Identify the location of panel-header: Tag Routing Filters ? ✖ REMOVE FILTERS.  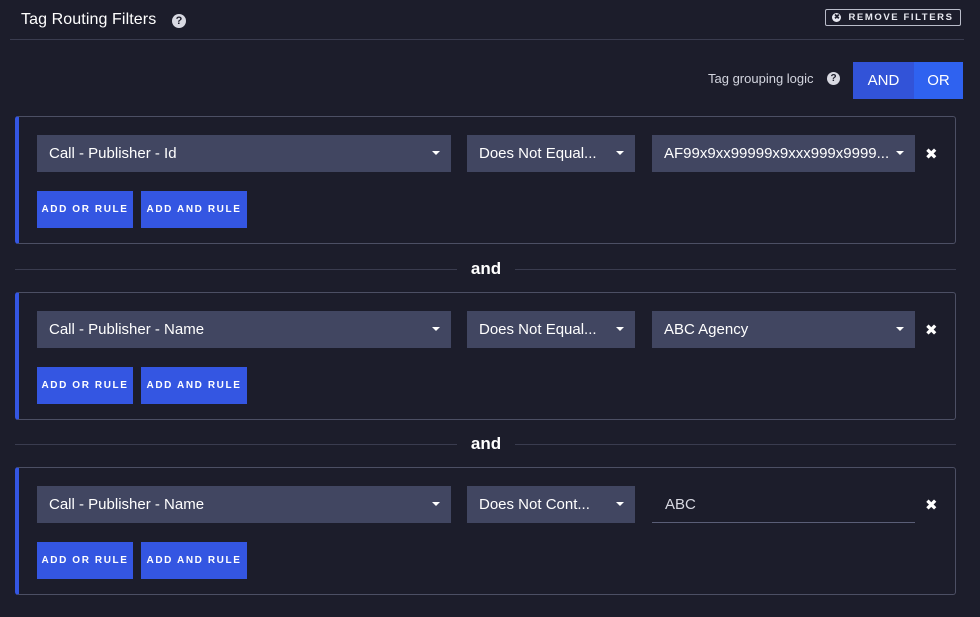
(490, 20).